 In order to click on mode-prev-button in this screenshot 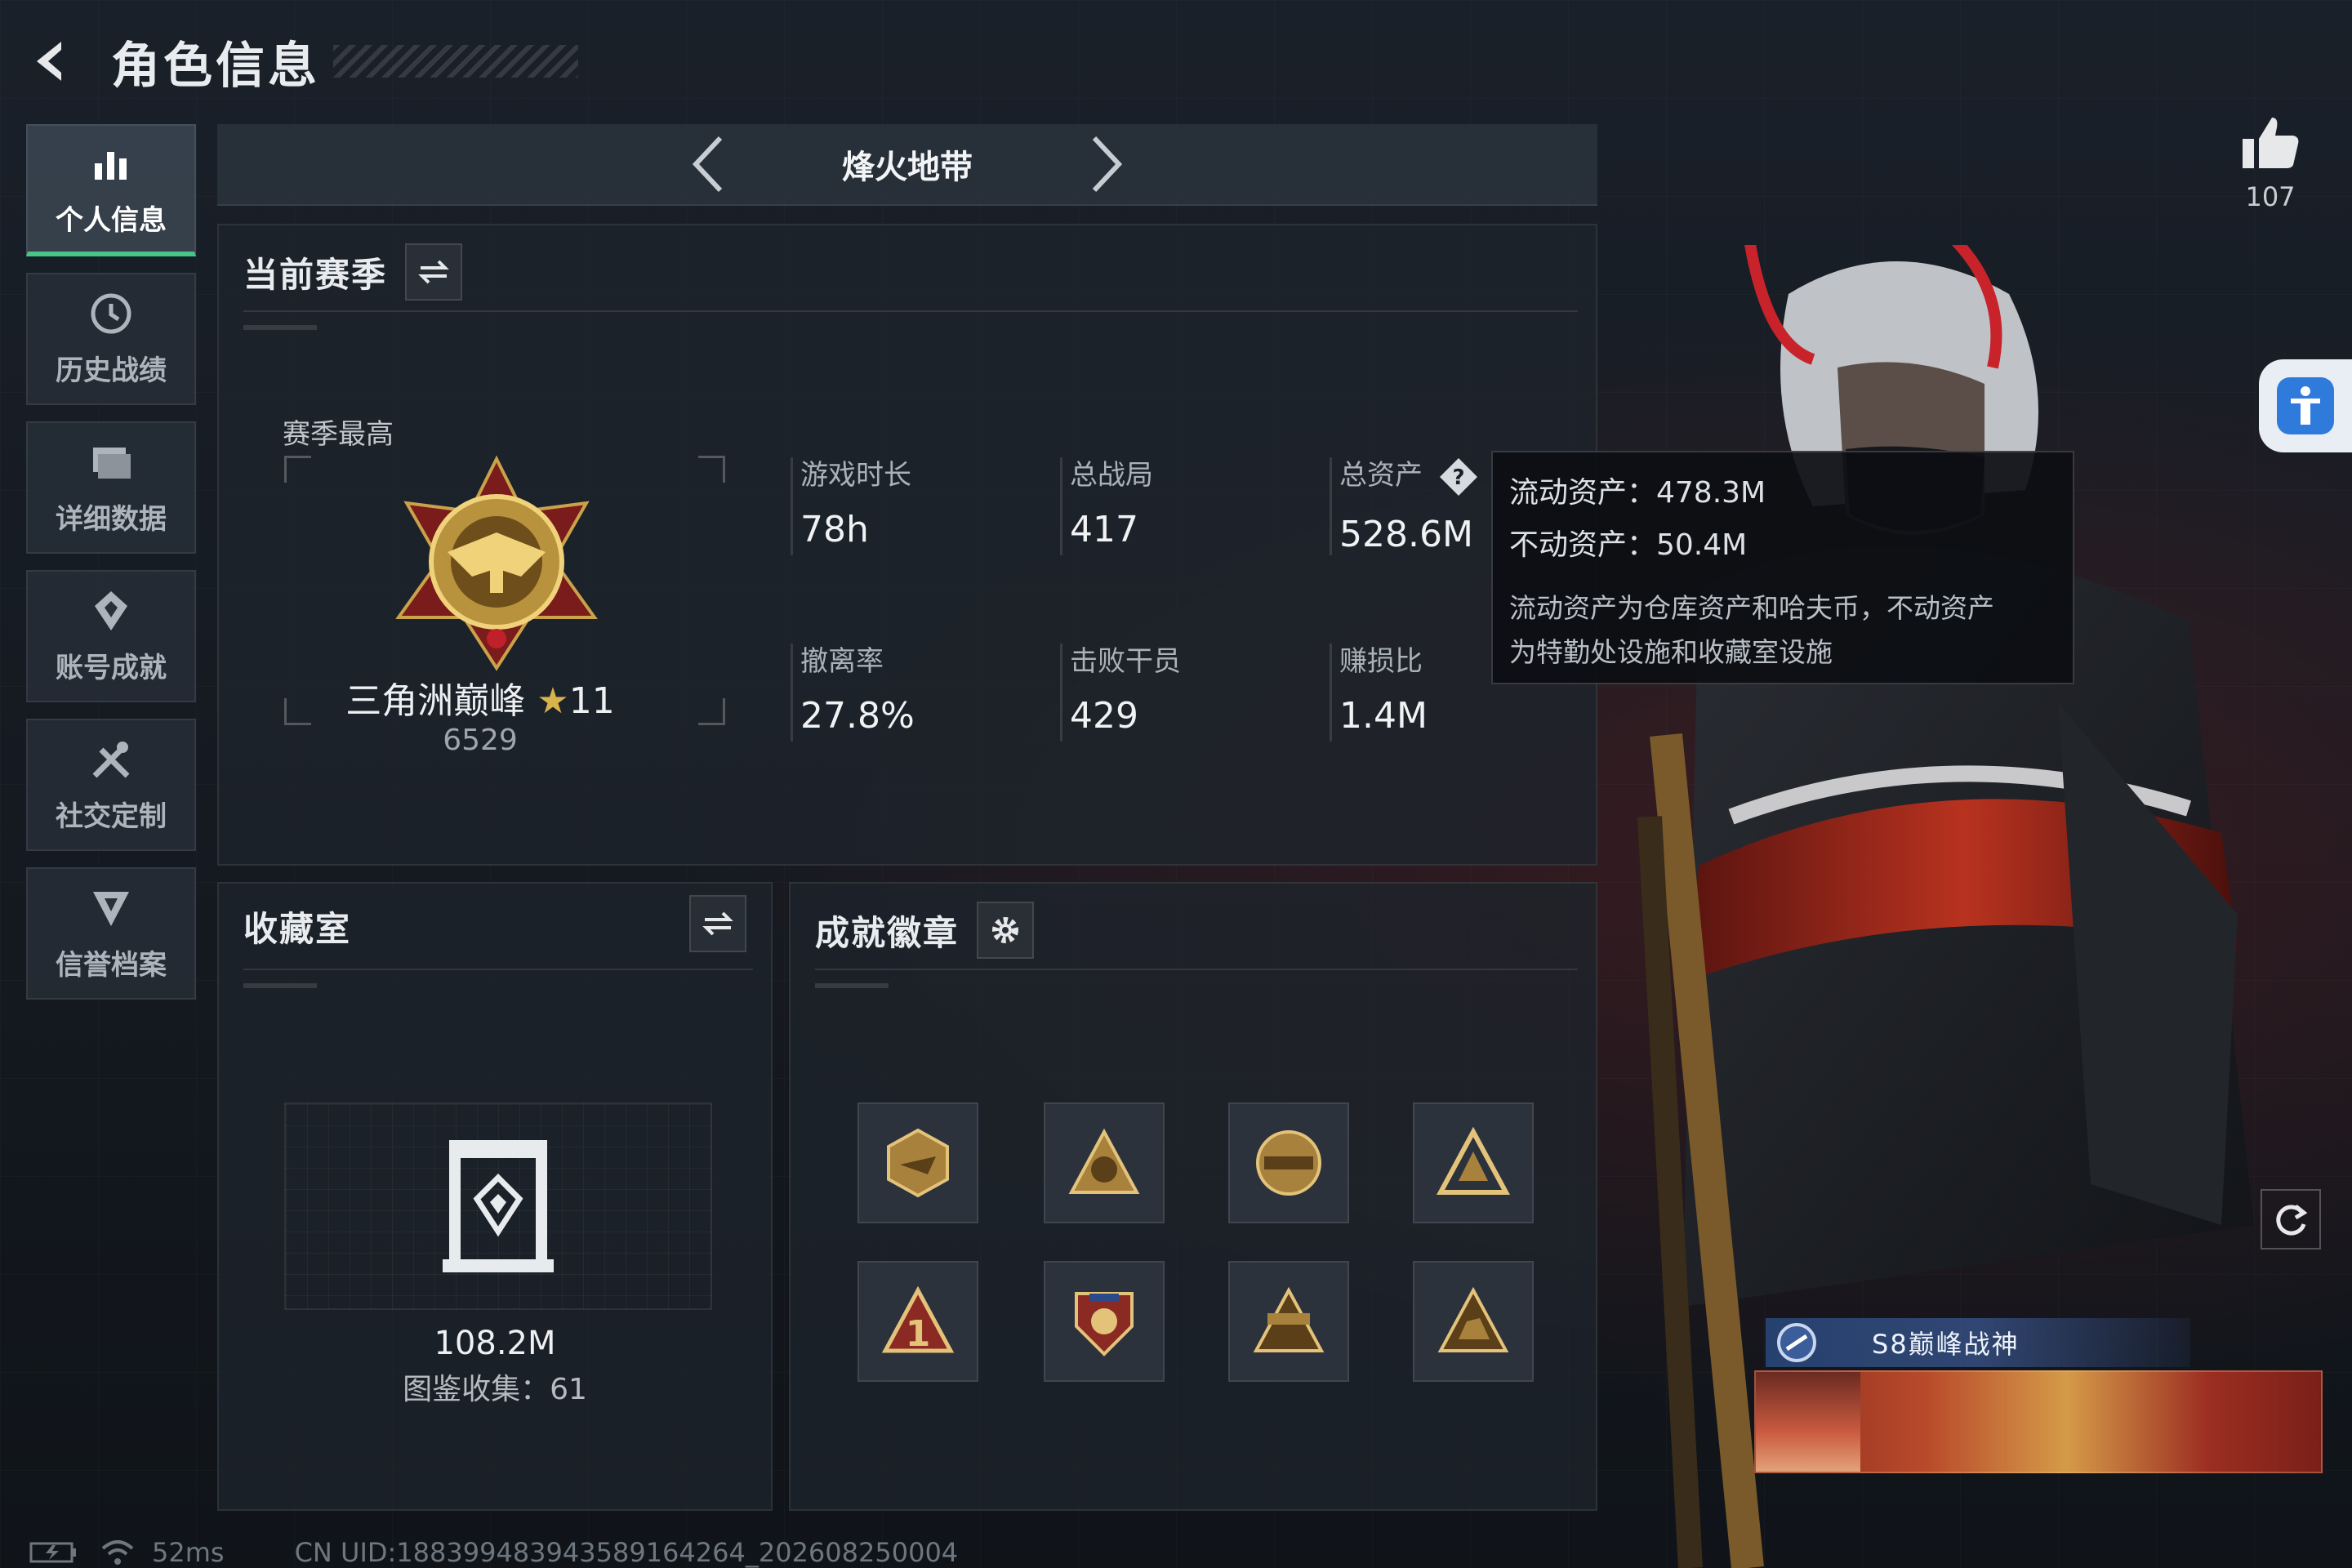, I will do `click(707, 164)`.